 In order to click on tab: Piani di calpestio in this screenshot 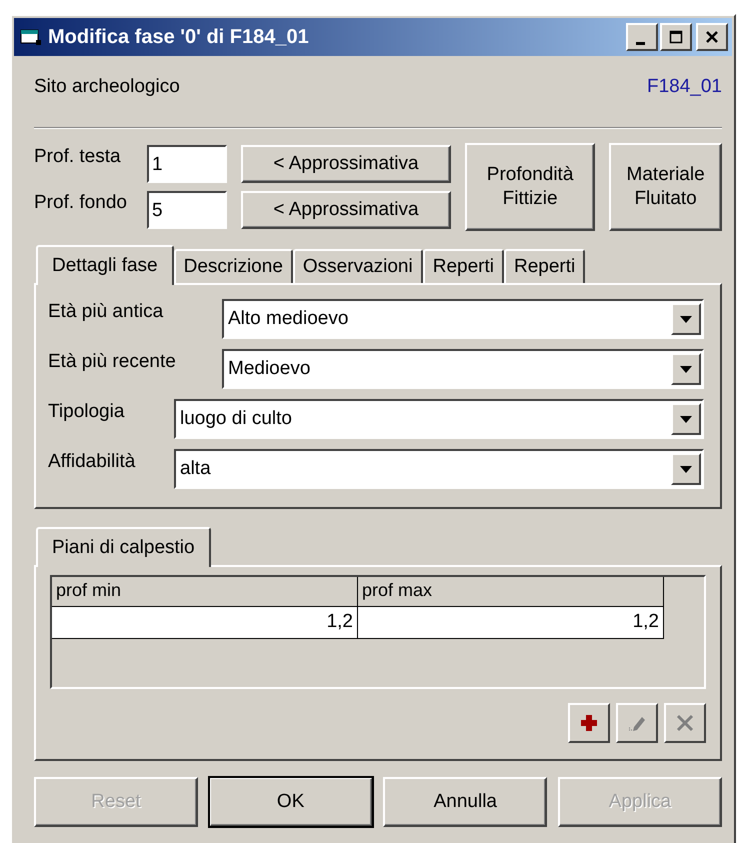, I will do `click(123, 547)`.